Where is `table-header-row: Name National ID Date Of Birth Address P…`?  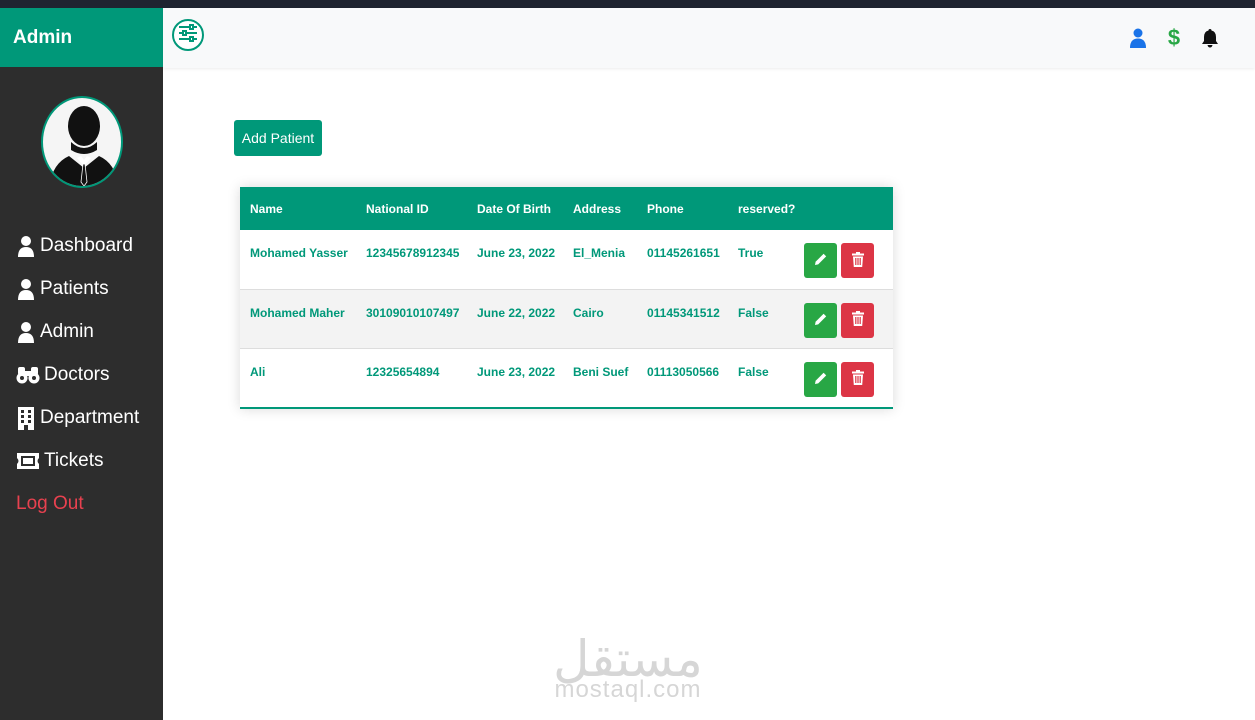
table-header-row: Name National ID Date Of Birth Address P… is located at coordinates (566, 208).